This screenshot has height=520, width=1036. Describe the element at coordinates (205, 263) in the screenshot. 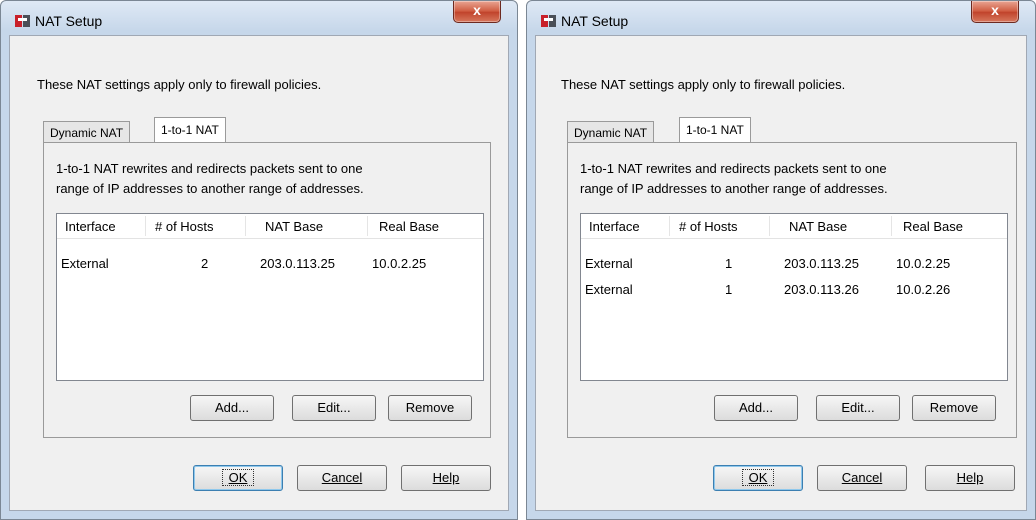

I see `cell-hosts: 2` at that location.